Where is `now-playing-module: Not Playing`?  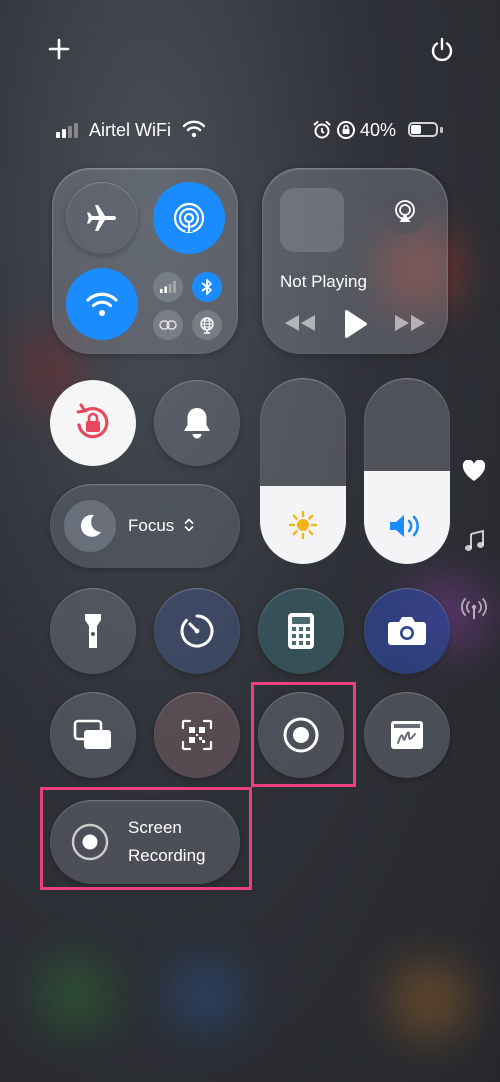 now-playing-module: Not Playing is located at coordinates (355, 261).